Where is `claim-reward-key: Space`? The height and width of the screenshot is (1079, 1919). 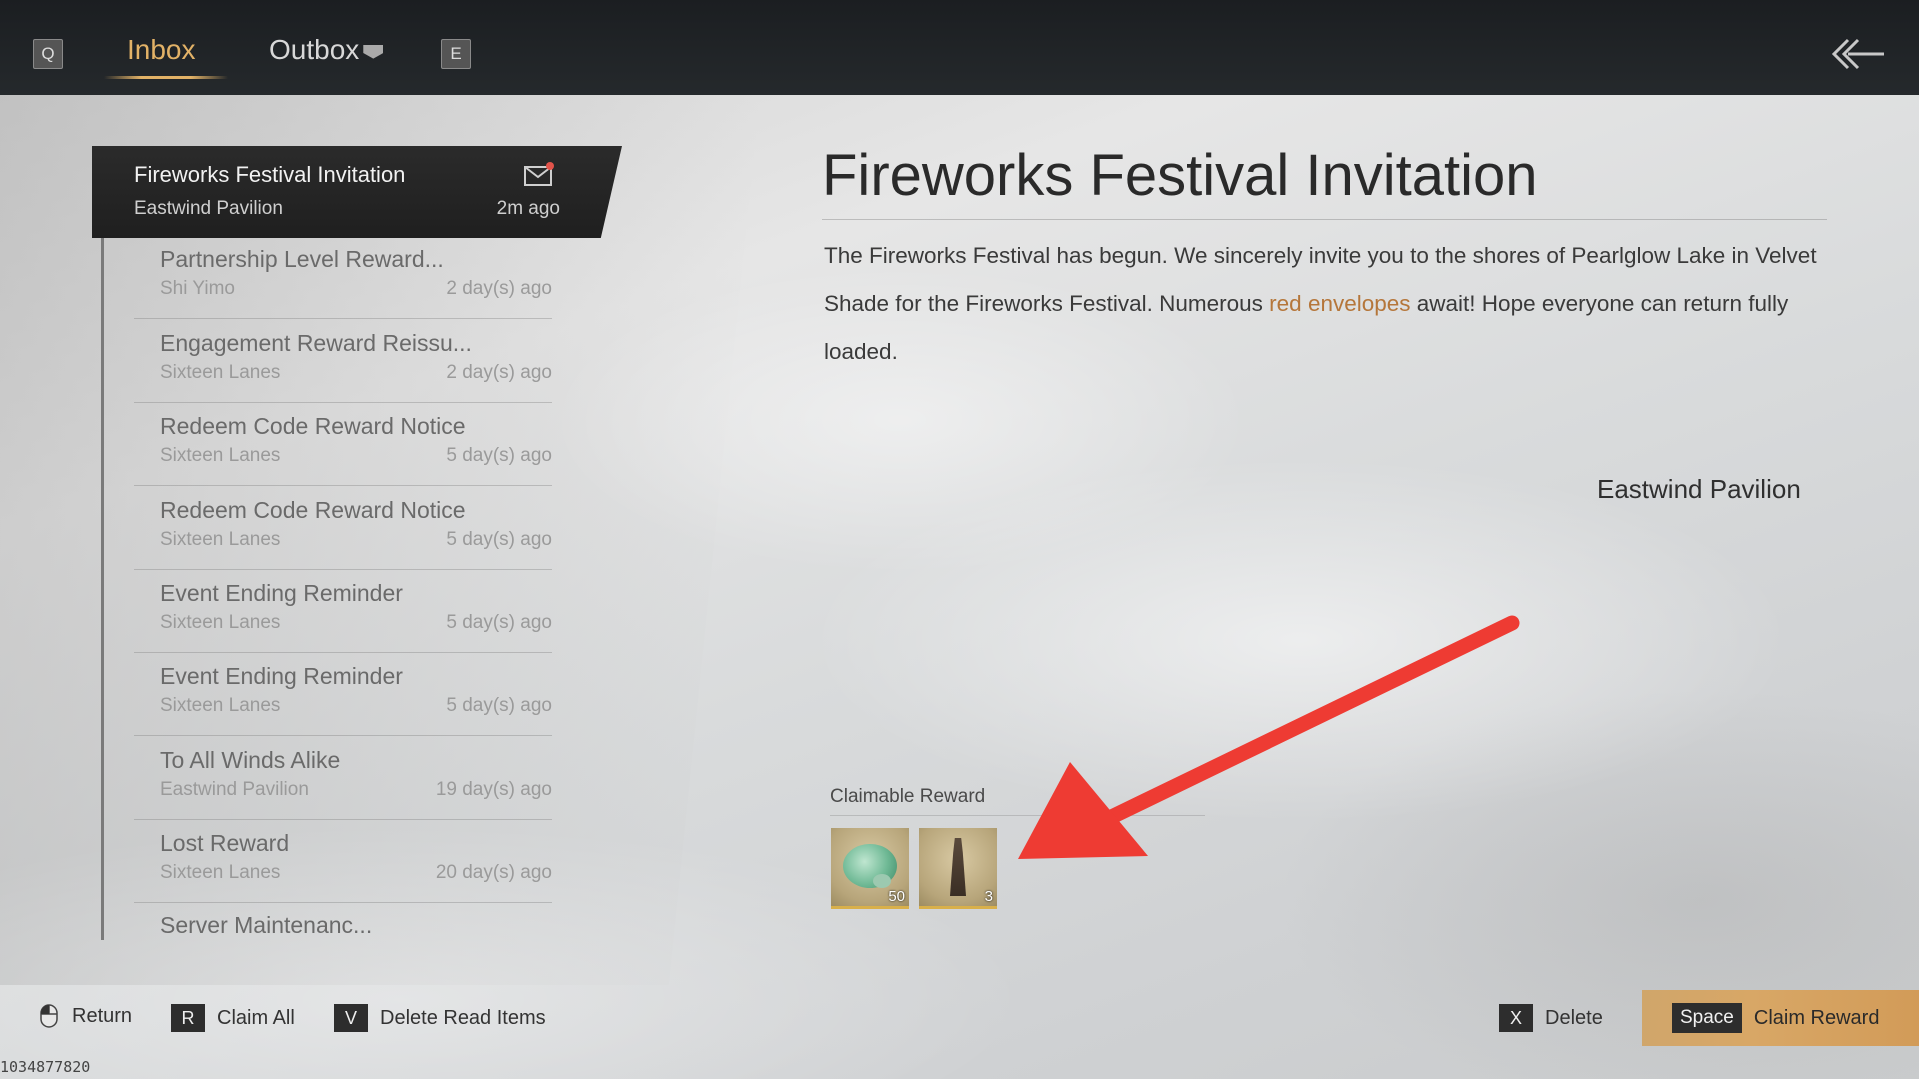
claim-reward-key: Space is located at coordinates (1707, 1018).